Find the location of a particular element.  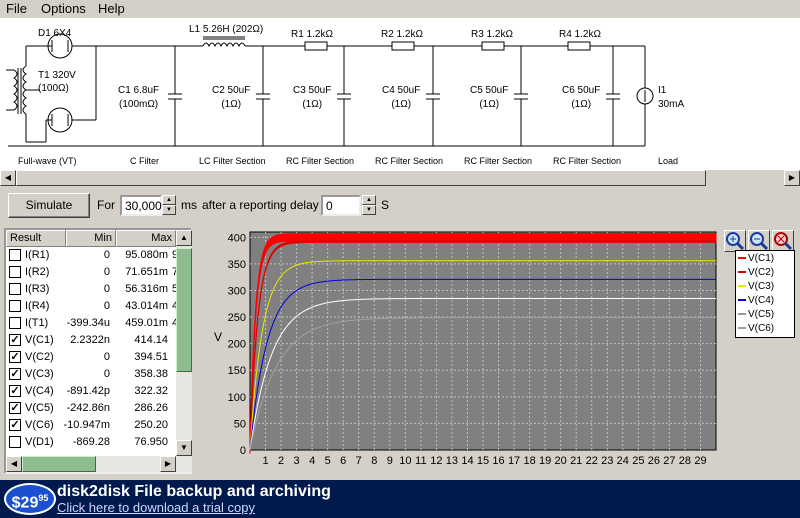

header-min: Min is located at coordinates (91, 238).